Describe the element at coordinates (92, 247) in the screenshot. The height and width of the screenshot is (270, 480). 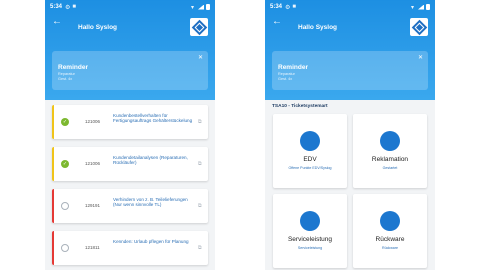
I see `task-id: 121811` at that location.